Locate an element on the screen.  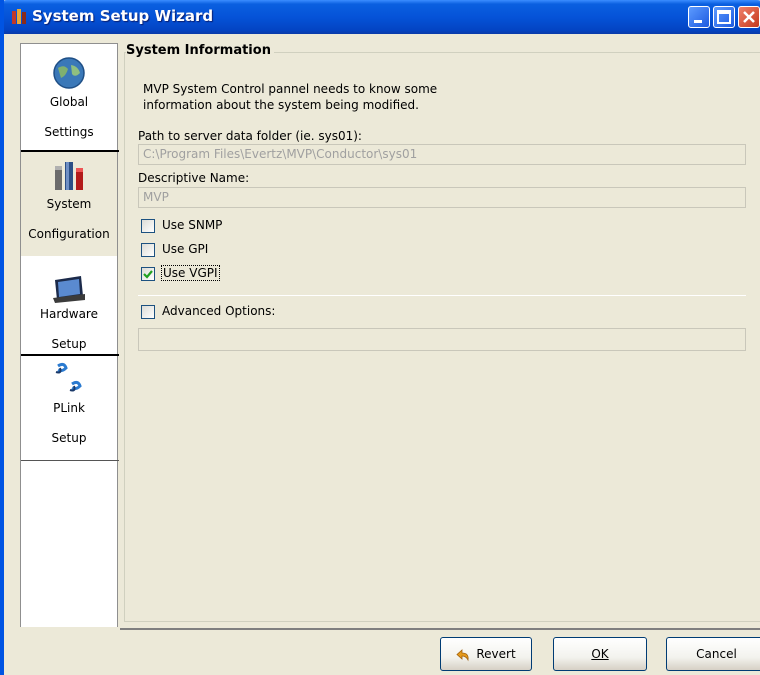
group-title: System Information is located at coordinates (200, 50).